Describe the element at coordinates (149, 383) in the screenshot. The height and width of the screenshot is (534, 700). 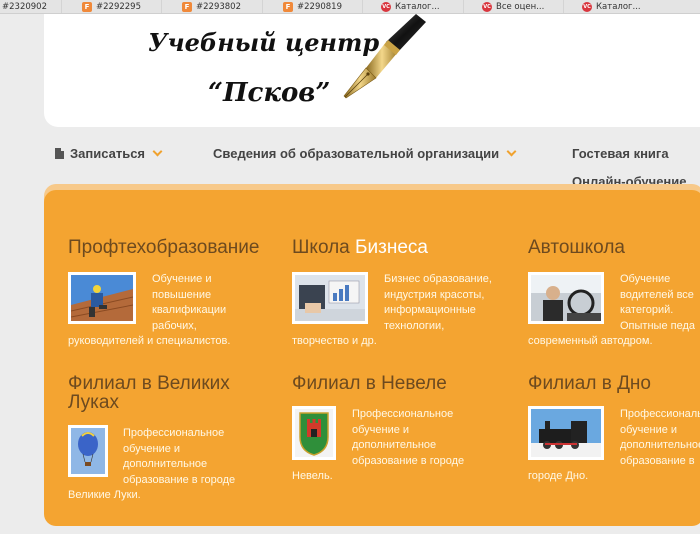
I see `title-line: Филиал в Великих` at that location.